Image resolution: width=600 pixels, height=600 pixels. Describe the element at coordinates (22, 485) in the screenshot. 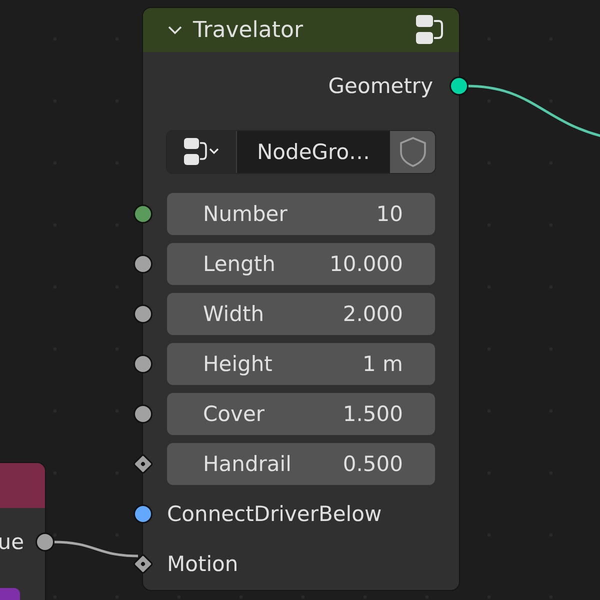

I see `node-header` at that location.